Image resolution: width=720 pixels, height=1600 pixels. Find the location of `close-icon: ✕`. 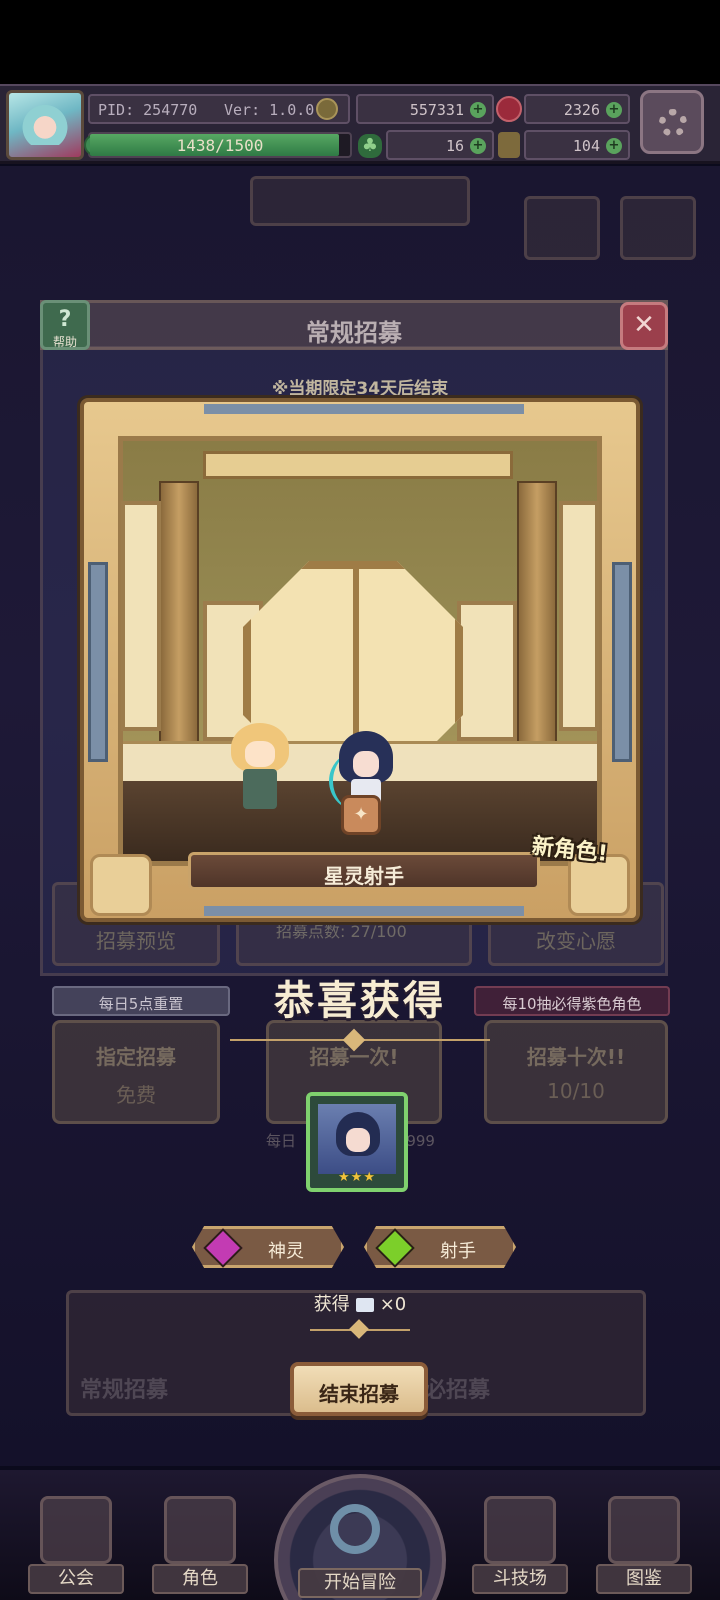

close-icon: ✕ is located at coordinates (644, 325).